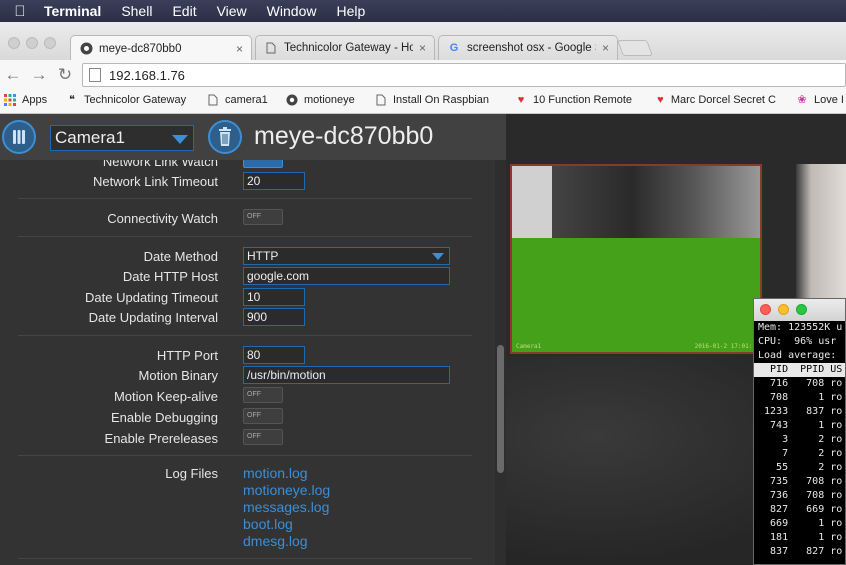 The width and height of the screenshot is (846, 565). Describe the element at coordinates (797, 355) in the screenshot. I see `terminal-line: Load average:` at that location.